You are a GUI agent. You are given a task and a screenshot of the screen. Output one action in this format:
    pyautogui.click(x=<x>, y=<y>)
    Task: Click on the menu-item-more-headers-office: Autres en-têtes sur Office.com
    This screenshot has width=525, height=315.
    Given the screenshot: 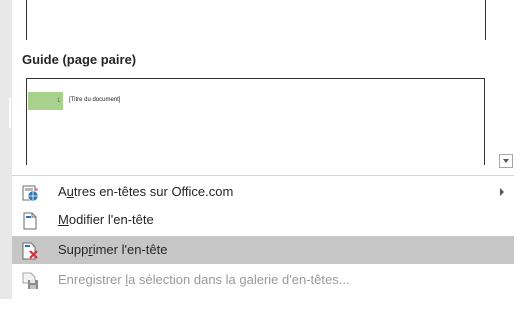 What is the action you would take?
    pyautogui.click(x=263, y=192)
    